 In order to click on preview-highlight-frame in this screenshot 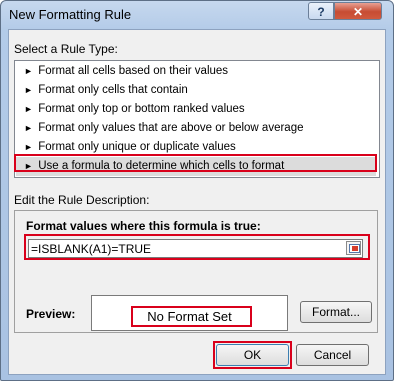, I will do `click(191, 316)`.